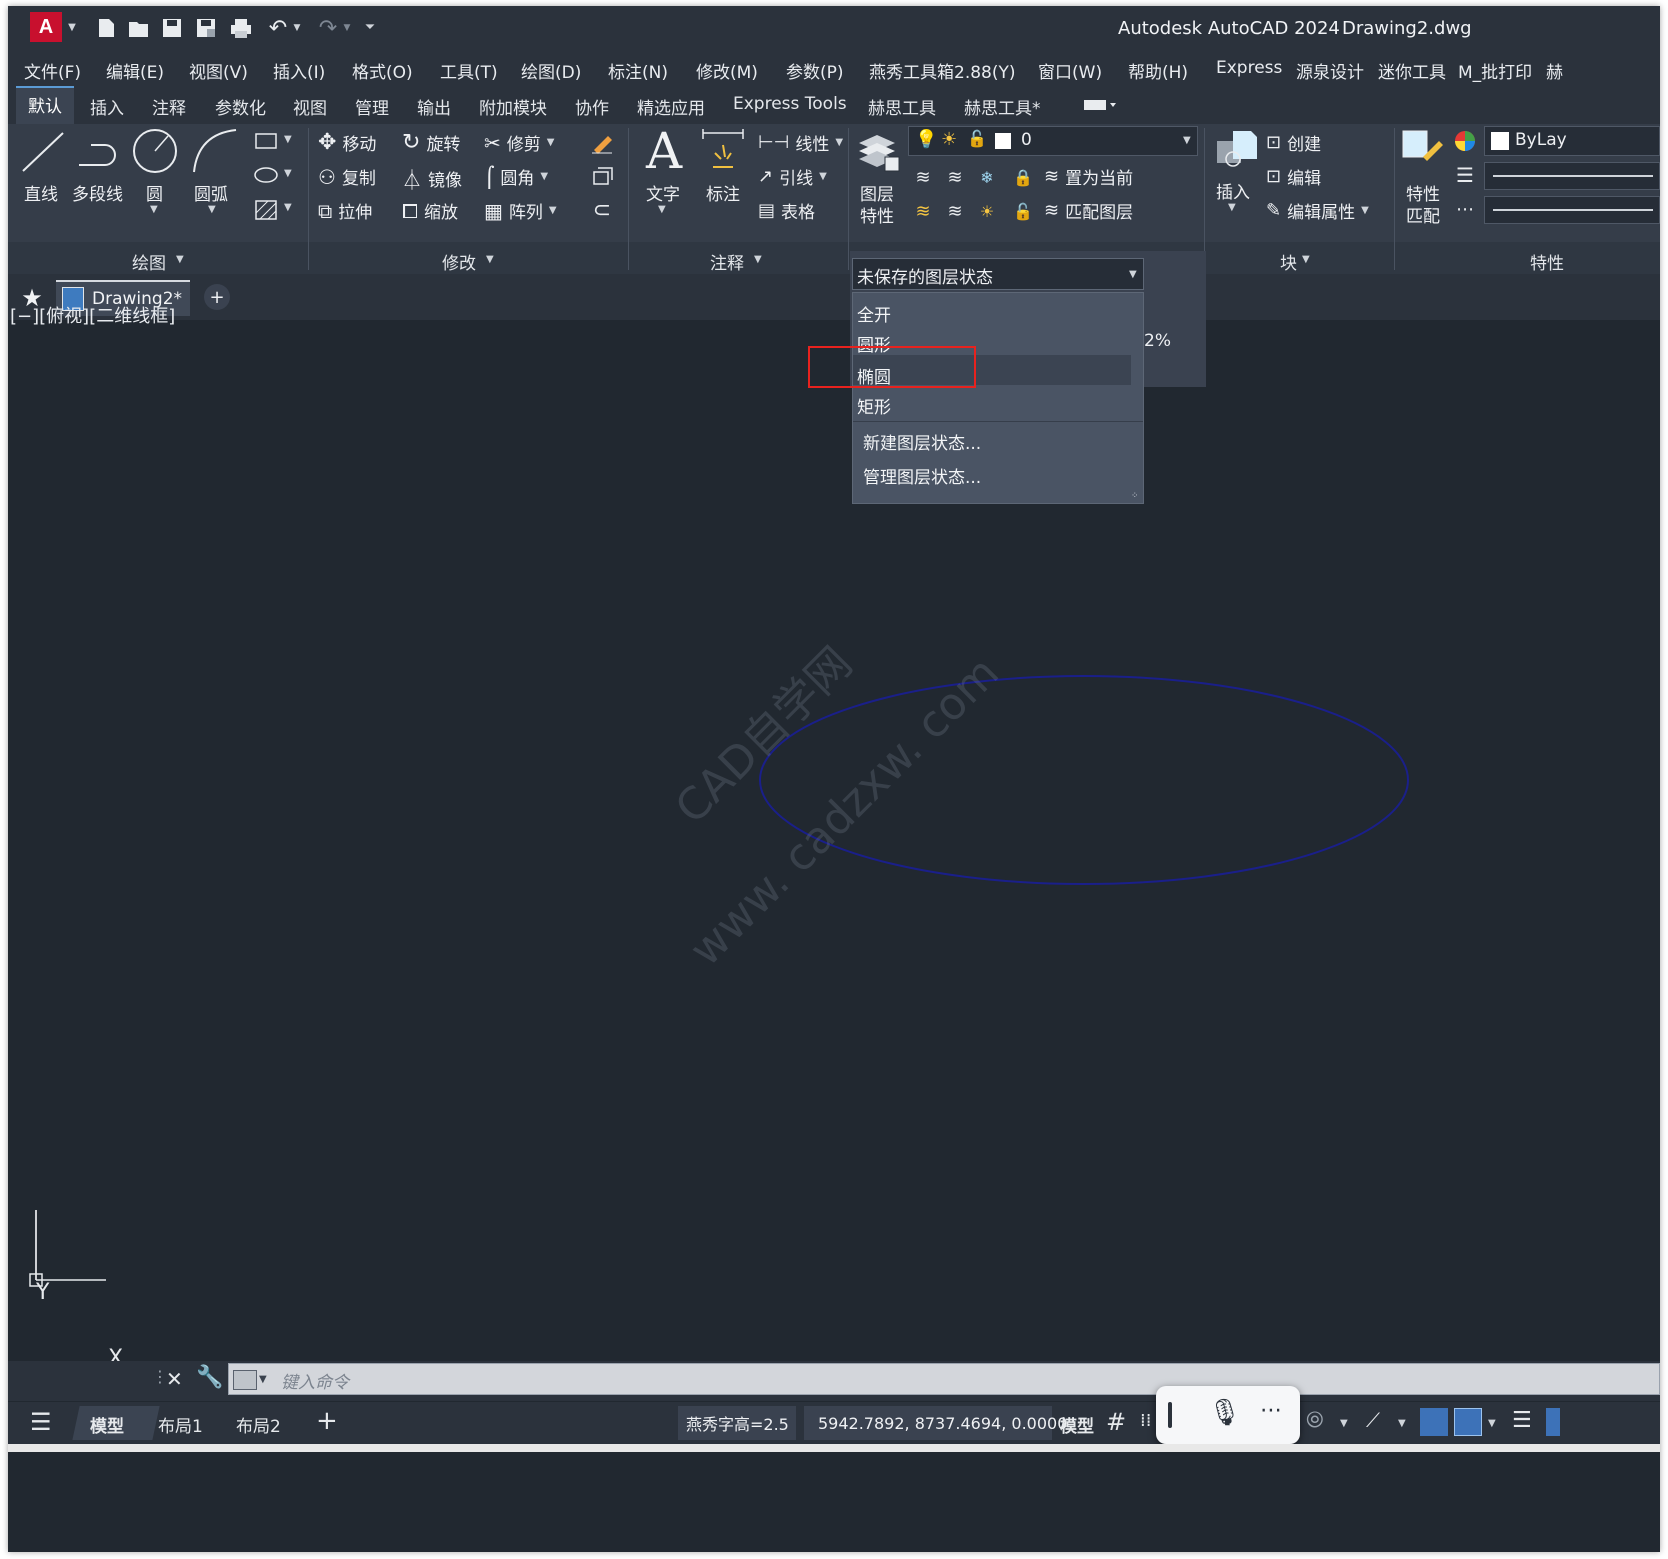 This screenshot has width=1668, height=1559. I want to click on leader-button: ↗ 引线 ▼, so click(792, 176).